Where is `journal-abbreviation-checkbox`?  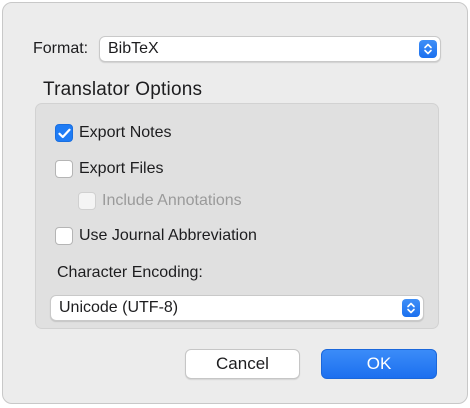 journal-abbreviation-checkbox is located at coordinates (64, 236).